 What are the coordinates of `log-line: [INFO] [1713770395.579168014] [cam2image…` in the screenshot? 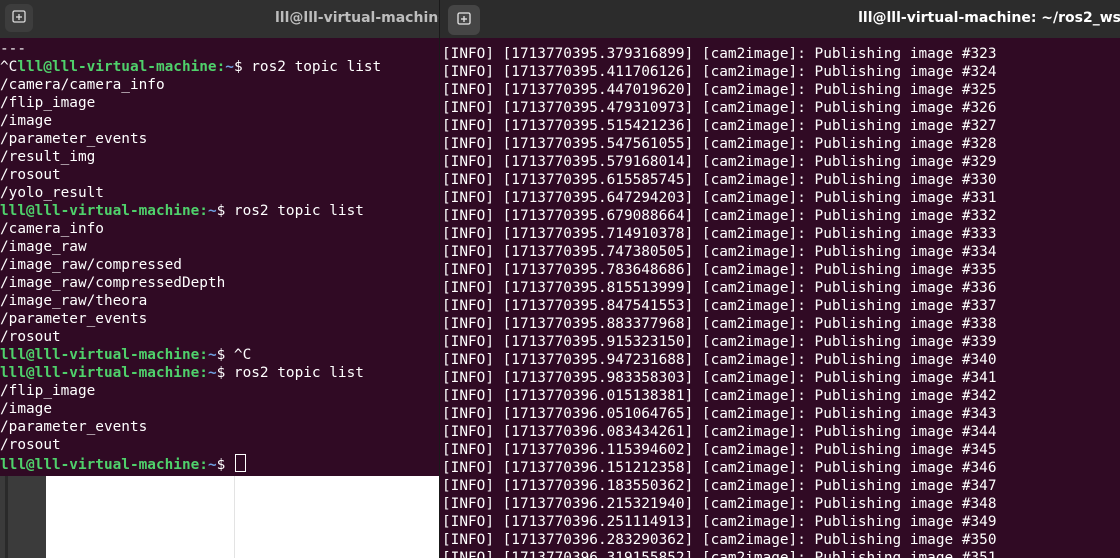 It's located at (719, 162).